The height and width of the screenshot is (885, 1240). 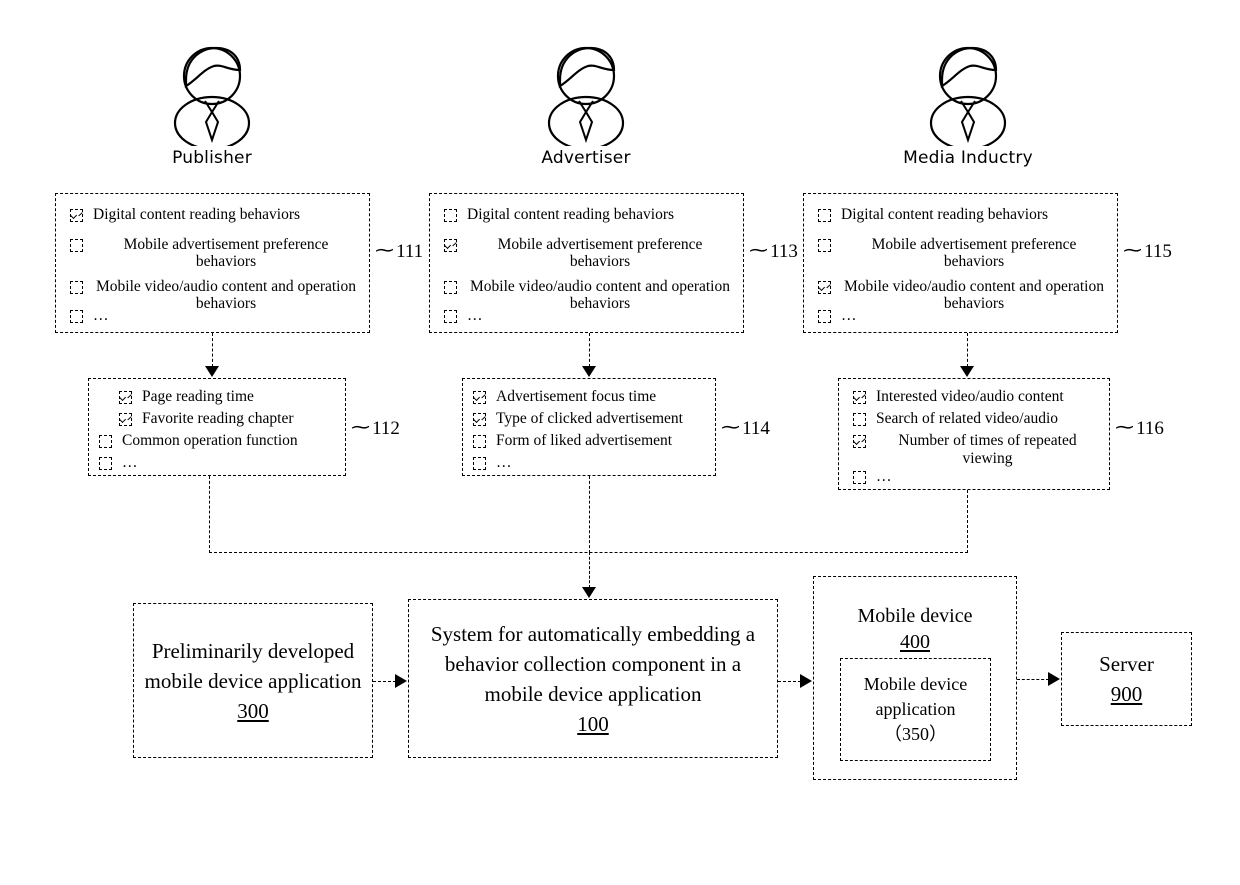 I want to click on connector-112-down, so click(x=209, y=514).